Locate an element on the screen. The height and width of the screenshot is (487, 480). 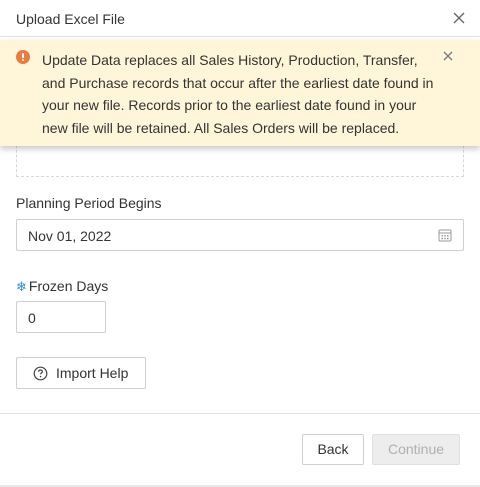
calendar-icon is located at coordinates (445, 235).